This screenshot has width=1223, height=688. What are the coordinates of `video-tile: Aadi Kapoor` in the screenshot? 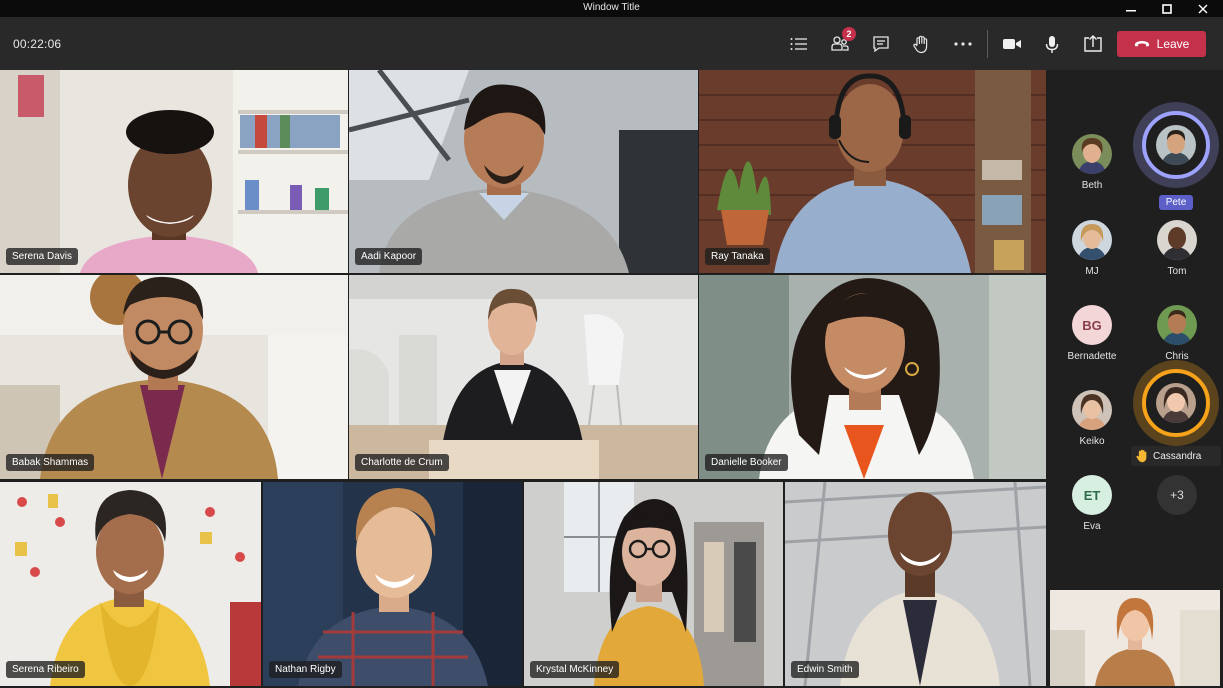 It's located at (523, 171).